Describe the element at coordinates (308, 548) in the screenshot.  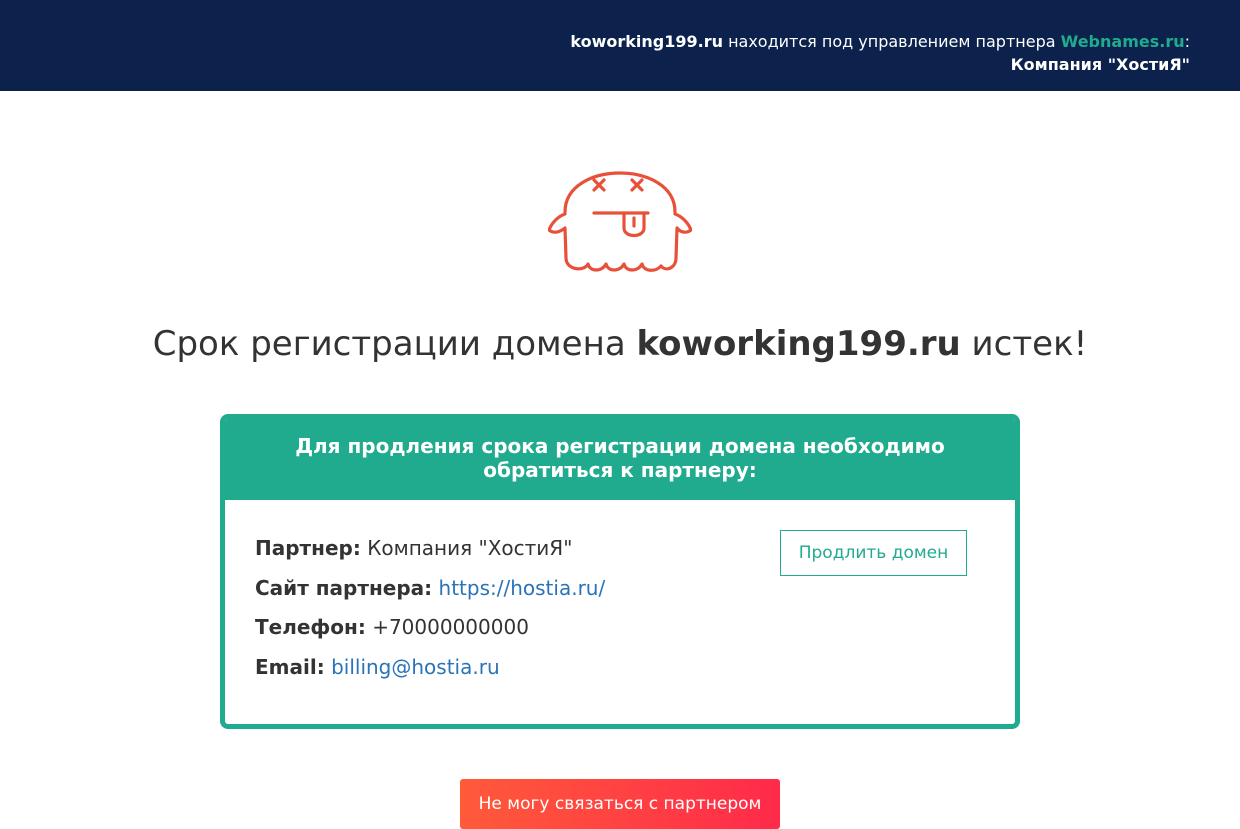
I see `partner-label: Партнер:` at that location.